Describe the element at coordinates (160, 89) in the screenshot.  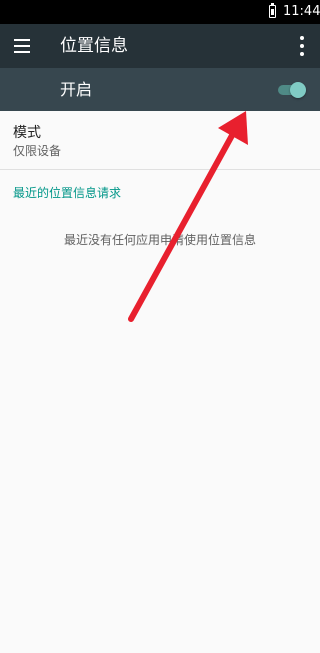
I see `master-switch-bar: 开启` at that location.